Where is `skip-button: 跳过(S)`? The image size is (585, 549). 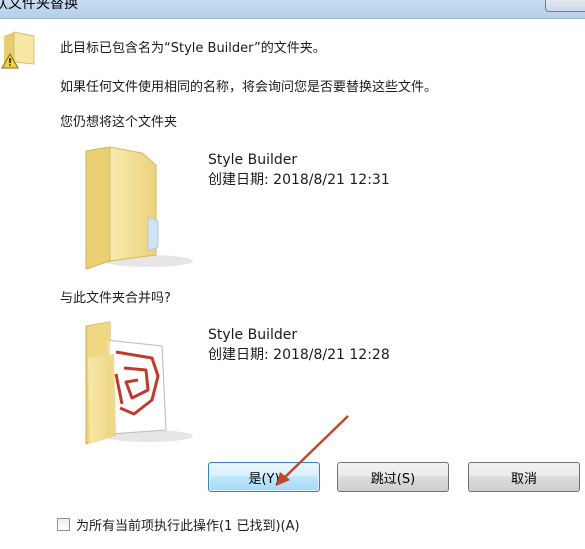 skip-button: 跳过(S) is located at coordinates (393, 477).